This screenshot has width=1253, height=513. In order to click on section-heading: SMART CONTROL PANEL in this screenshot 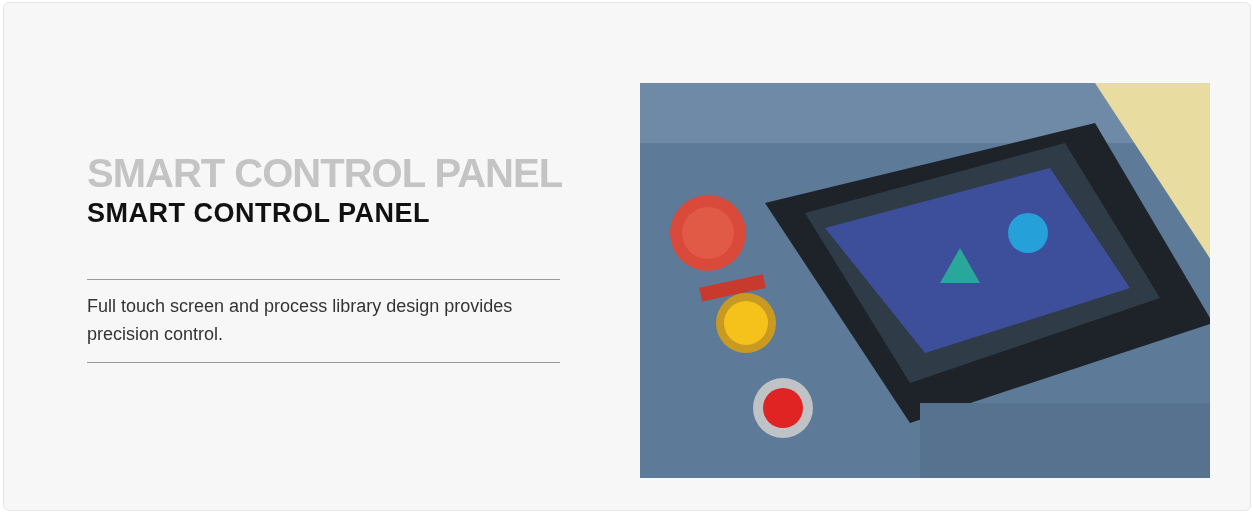, I will do `click(259, 213)`.